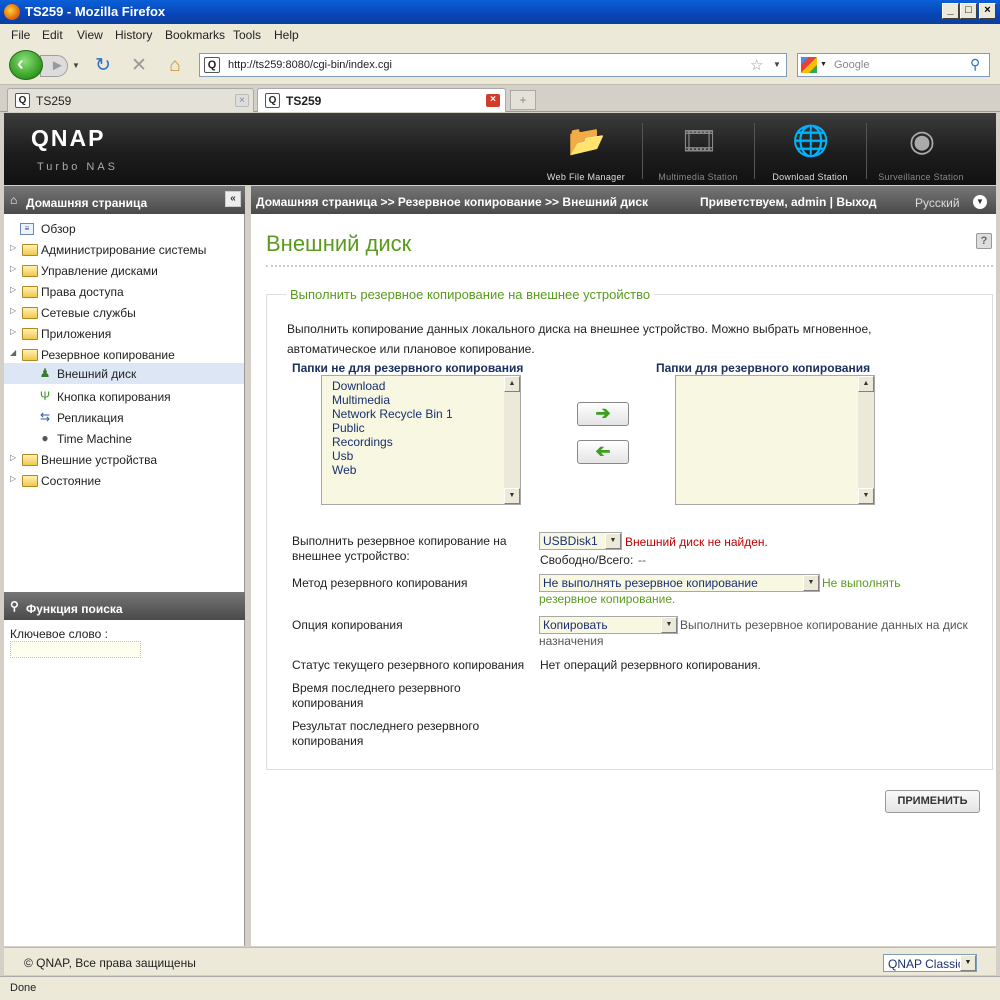  Describe the element at coordinates (124, 417) in the screenshot. I see `sidebar-item-replication: ⇆ Репликация` at that location.